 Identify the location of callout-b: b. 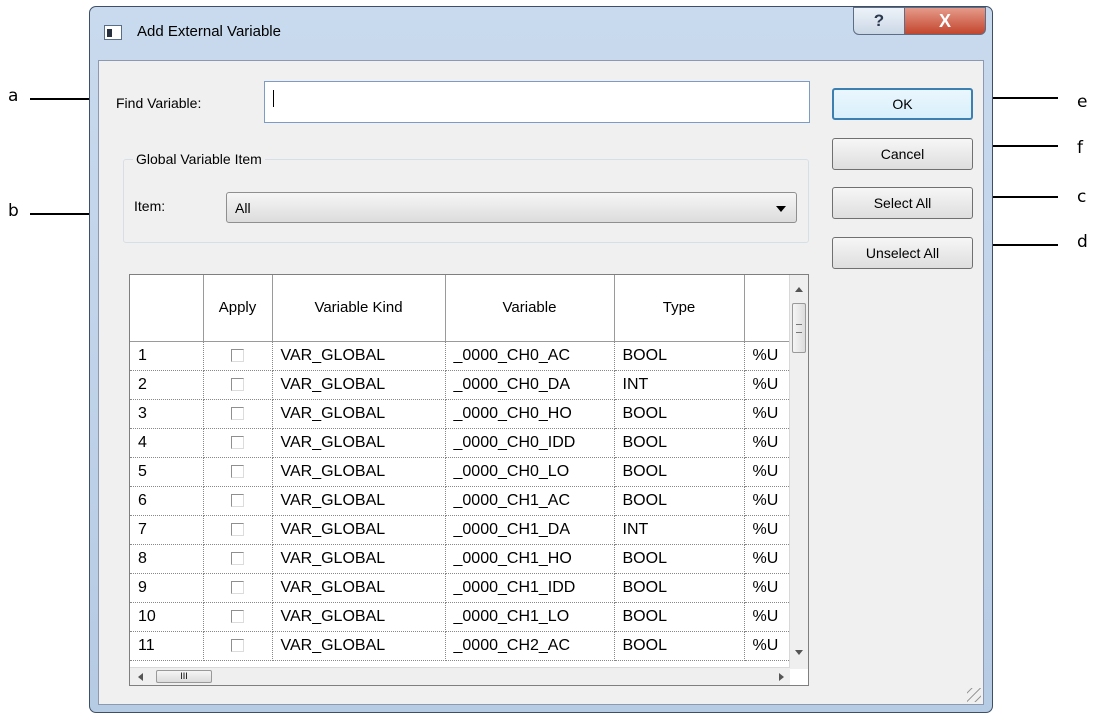
(13, 211).